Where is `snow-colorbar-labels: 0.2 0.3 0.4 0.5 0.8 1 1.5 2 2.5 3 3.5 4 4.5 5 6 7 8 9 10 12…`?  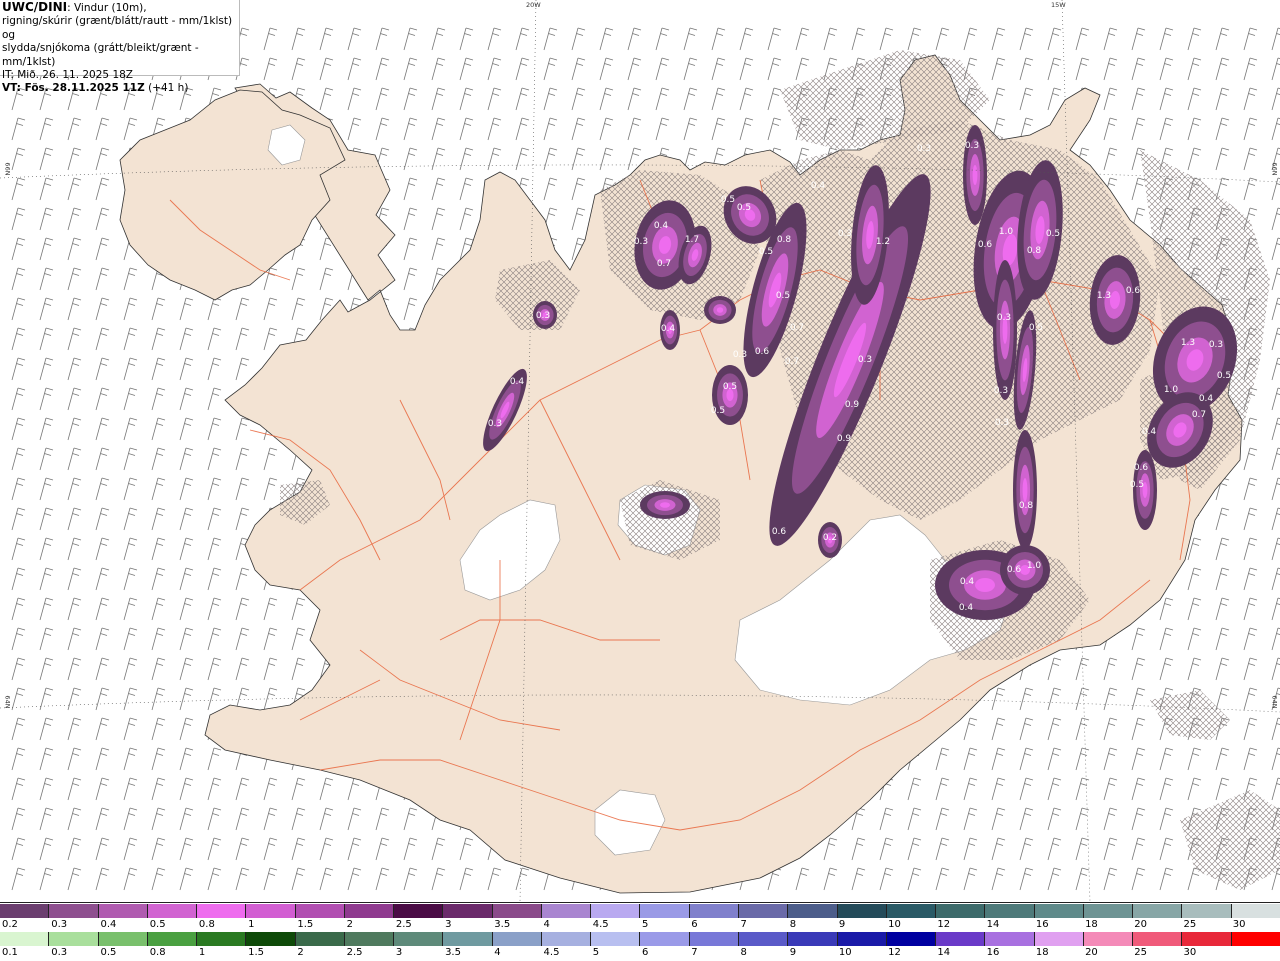
snow-colorbar-labels: 0.2 0.3 0.4 0.5 0.8 1 1.5 2 2.5 3 3.5 4 4.5 5 6 7 8 9 10 12… is located at coordinates (640, 925).